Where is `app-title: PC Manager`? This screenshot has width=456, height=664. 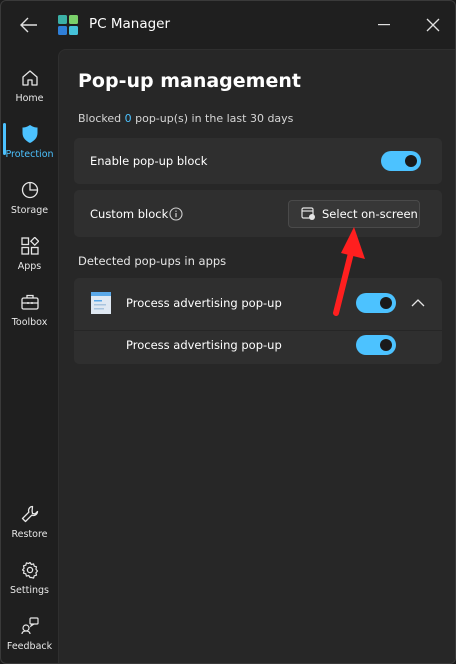 app-title: PC Manager is located at coordinates (130, 24).